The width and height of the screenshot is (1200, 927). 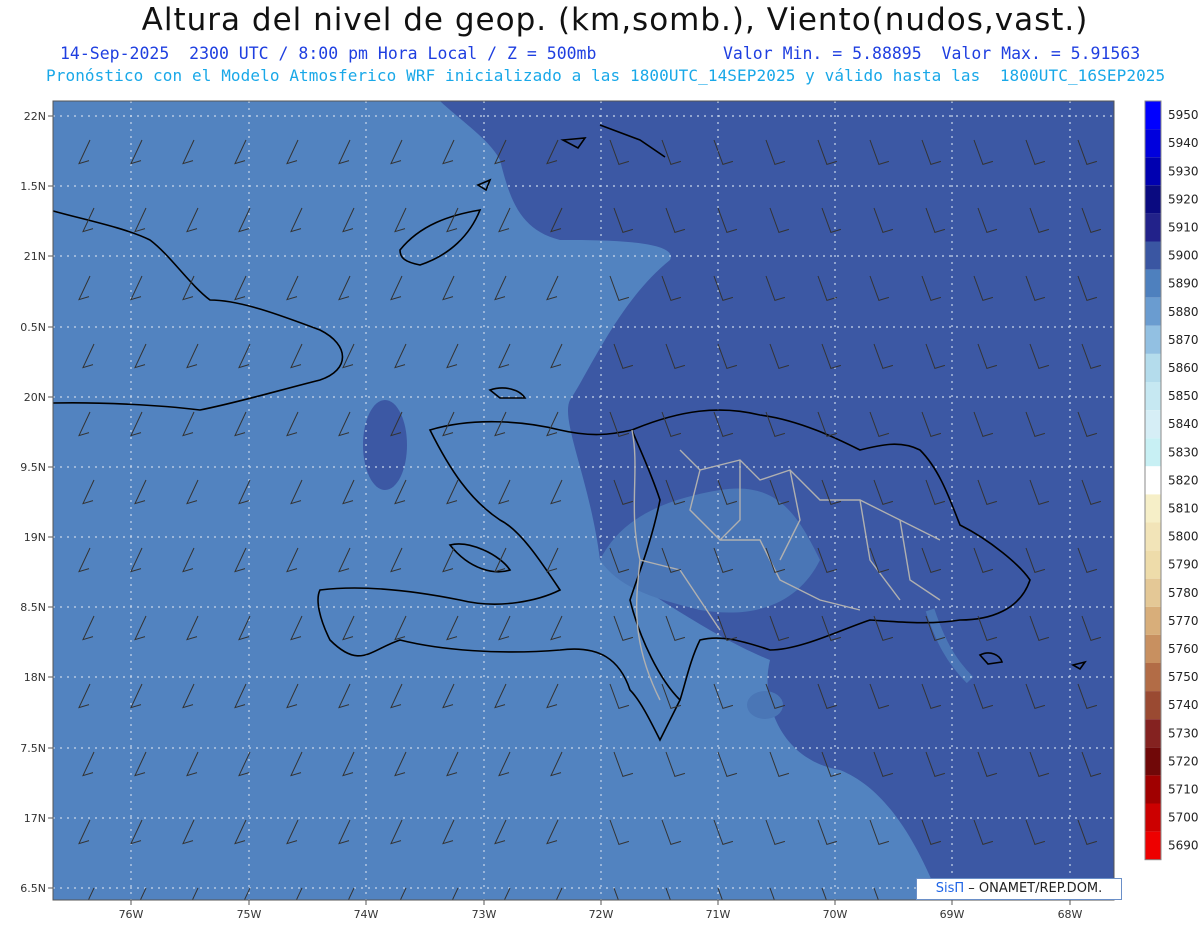 What do you see at coordinates (131, 914) in the screenshot?
I see `lon-label: 76W` at bounding box center [131, 914].